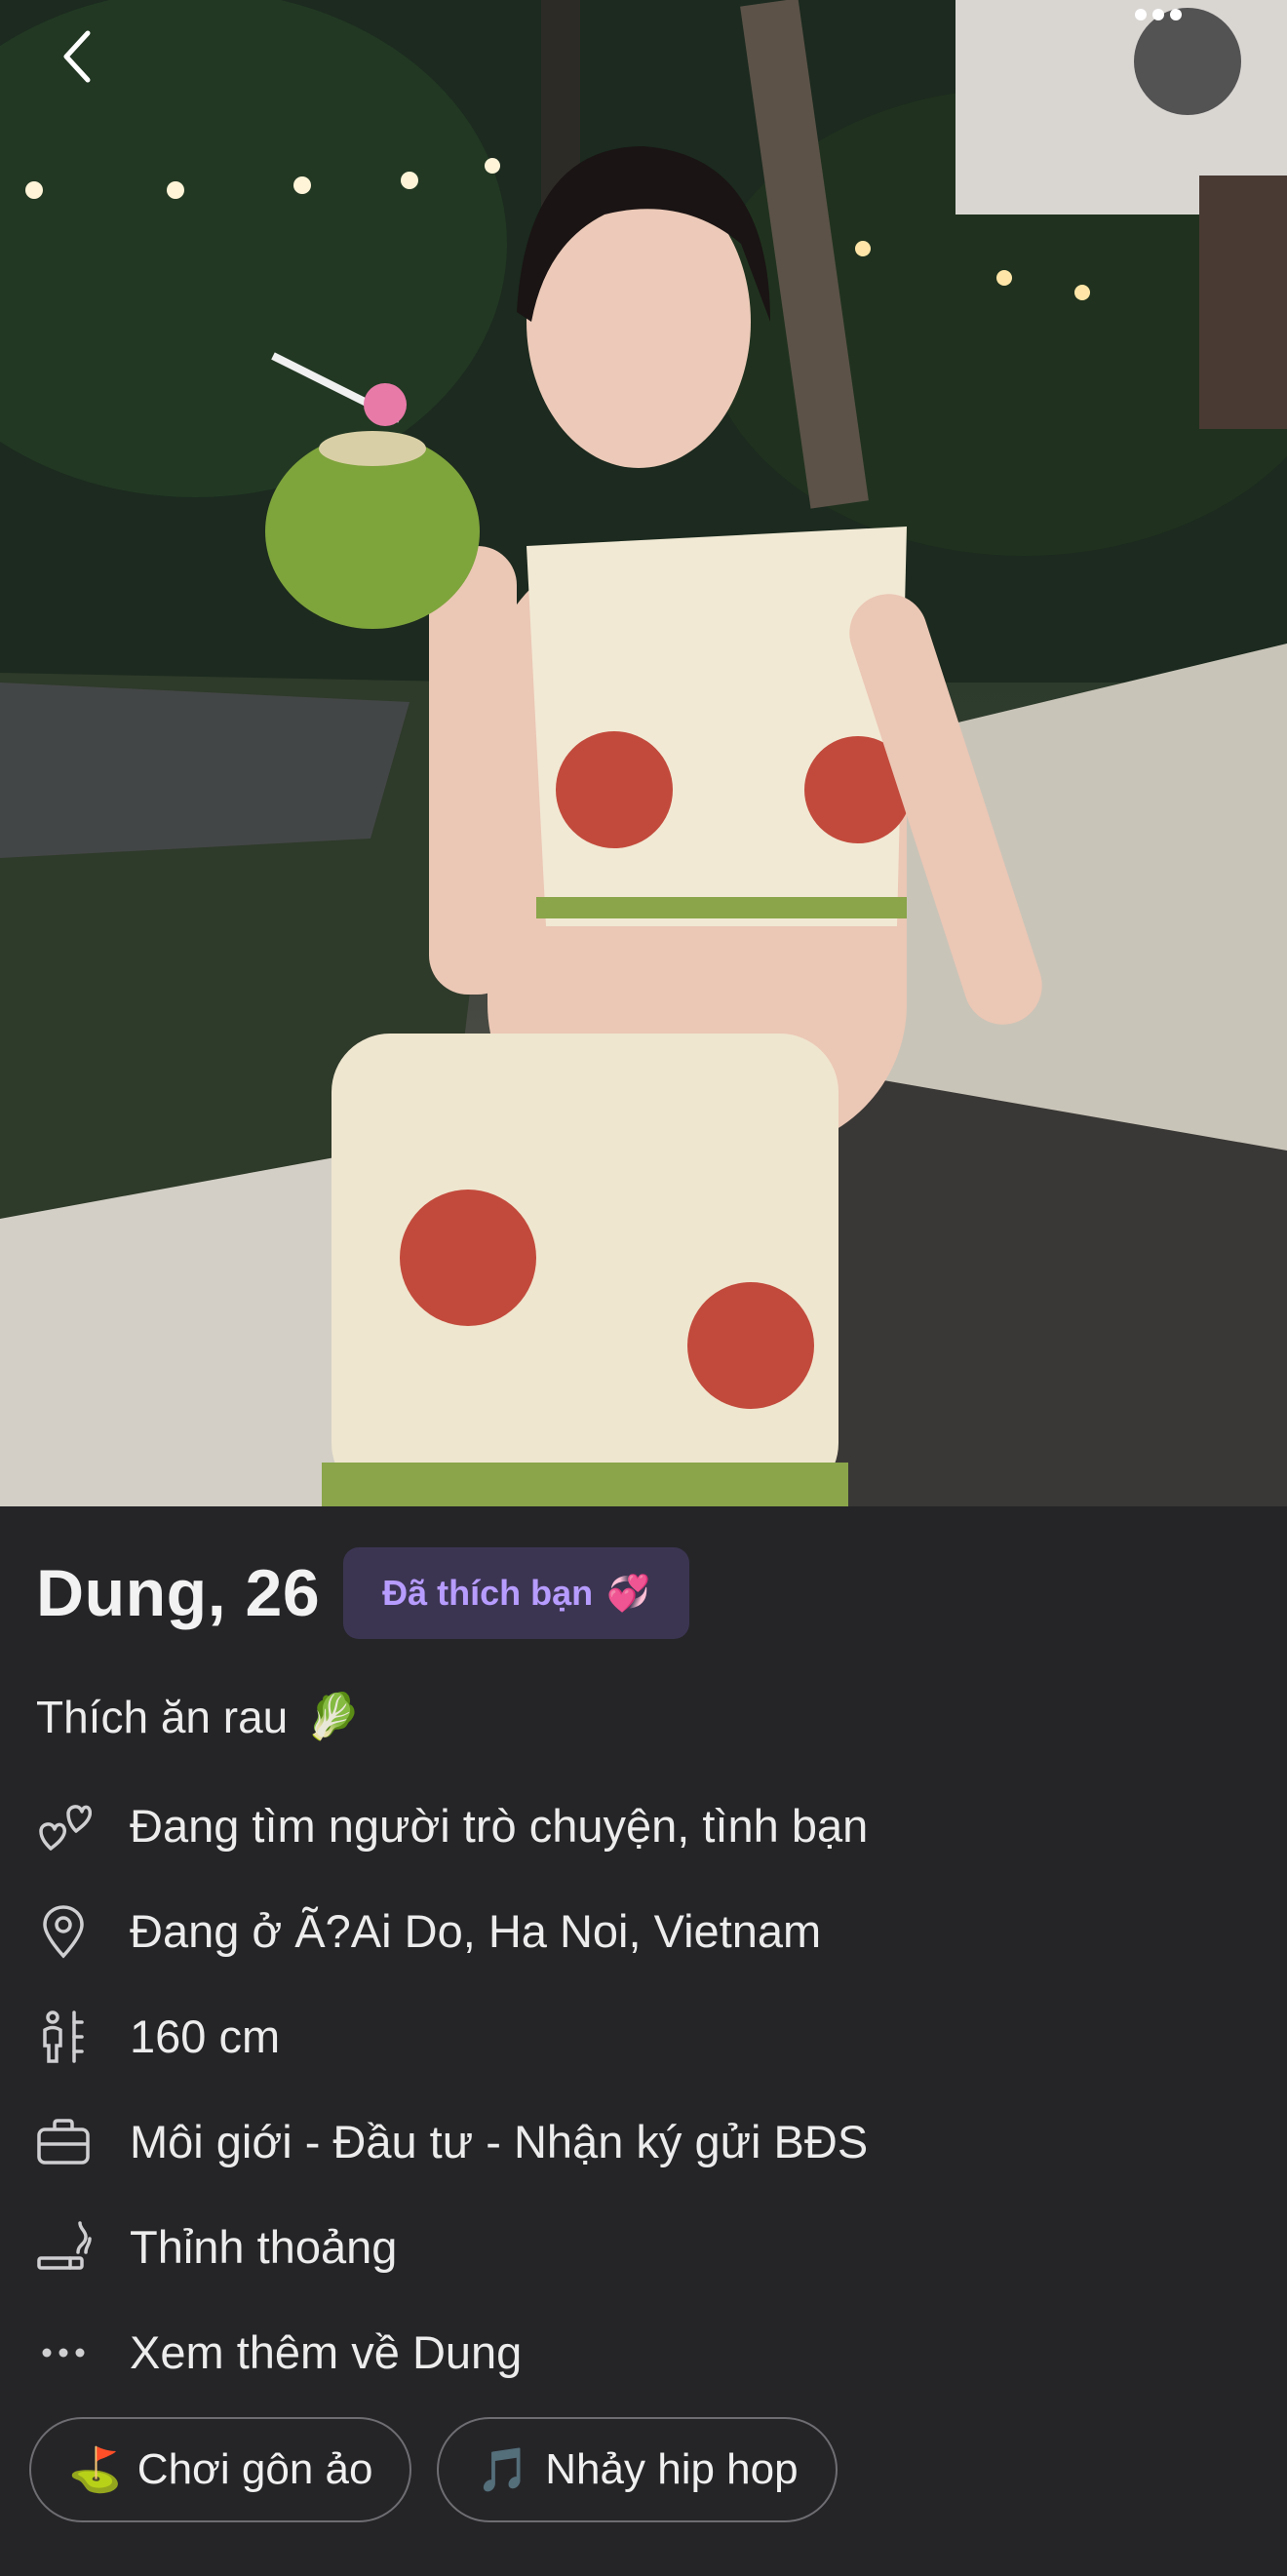  I want to click on detail-text: Thỉnh thoảng, so click(264, 2246).